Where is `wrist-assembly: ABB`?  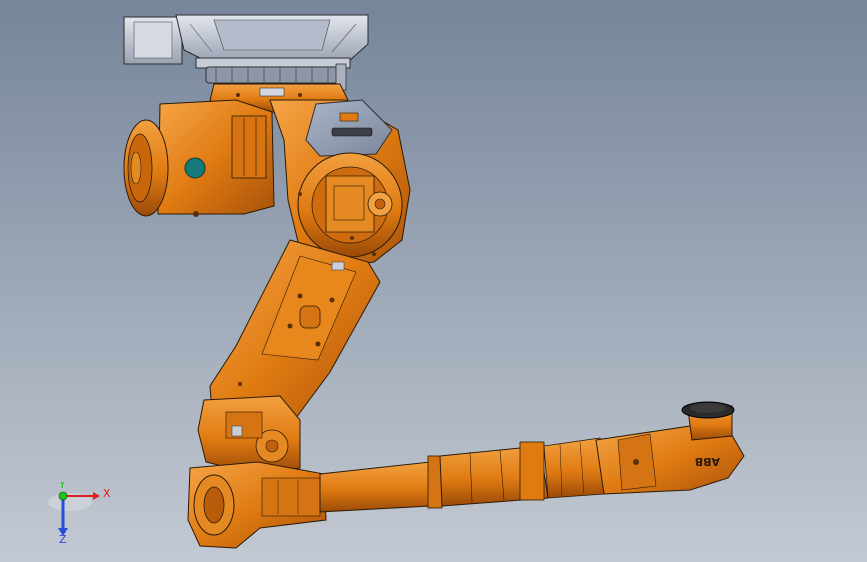 wrist-assembly: ABB is located at coordinates (670, 448).